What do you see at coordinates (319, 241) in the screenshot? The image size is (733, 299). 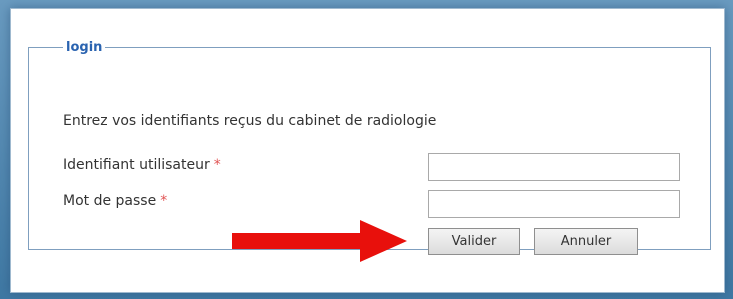 I see `right-arrow-icon` at bounding box center [319, 241].